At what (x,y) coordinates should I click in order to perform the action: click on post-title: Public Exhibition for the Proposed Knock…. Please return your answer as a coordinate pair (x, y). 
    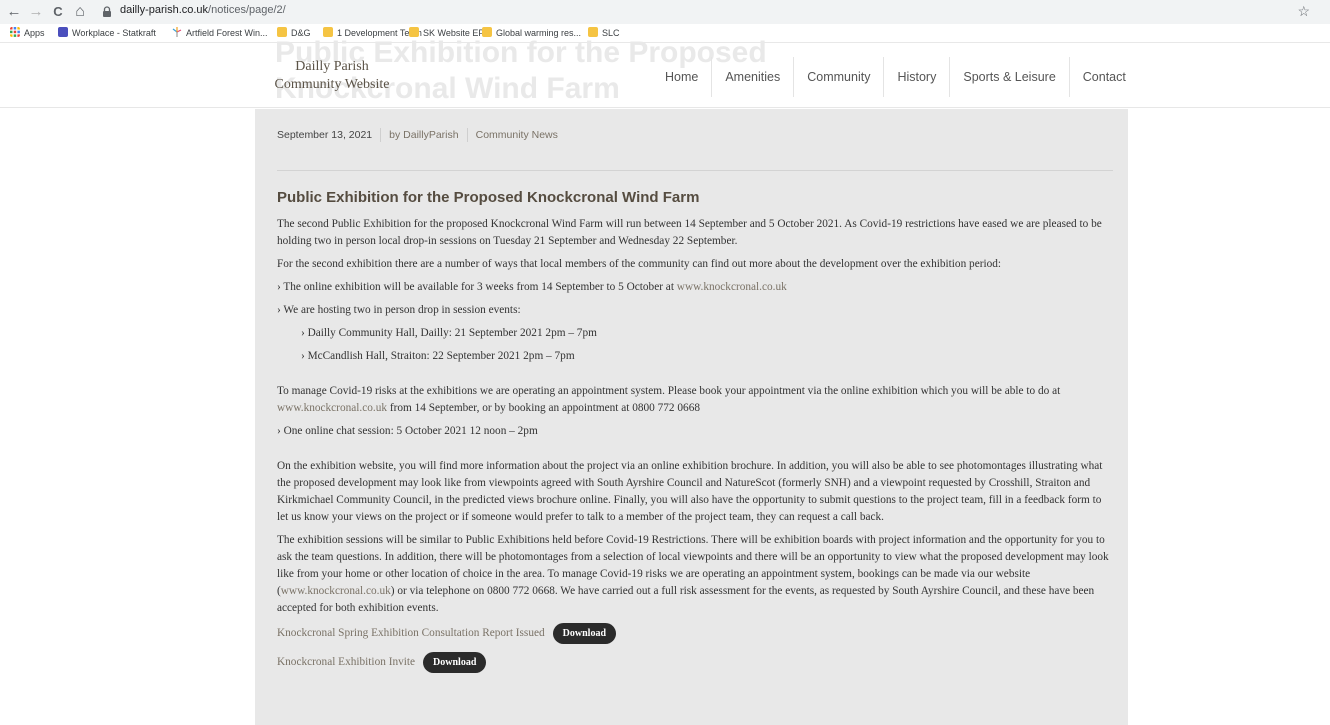
    Looking at the image, I should click on (488, 197).